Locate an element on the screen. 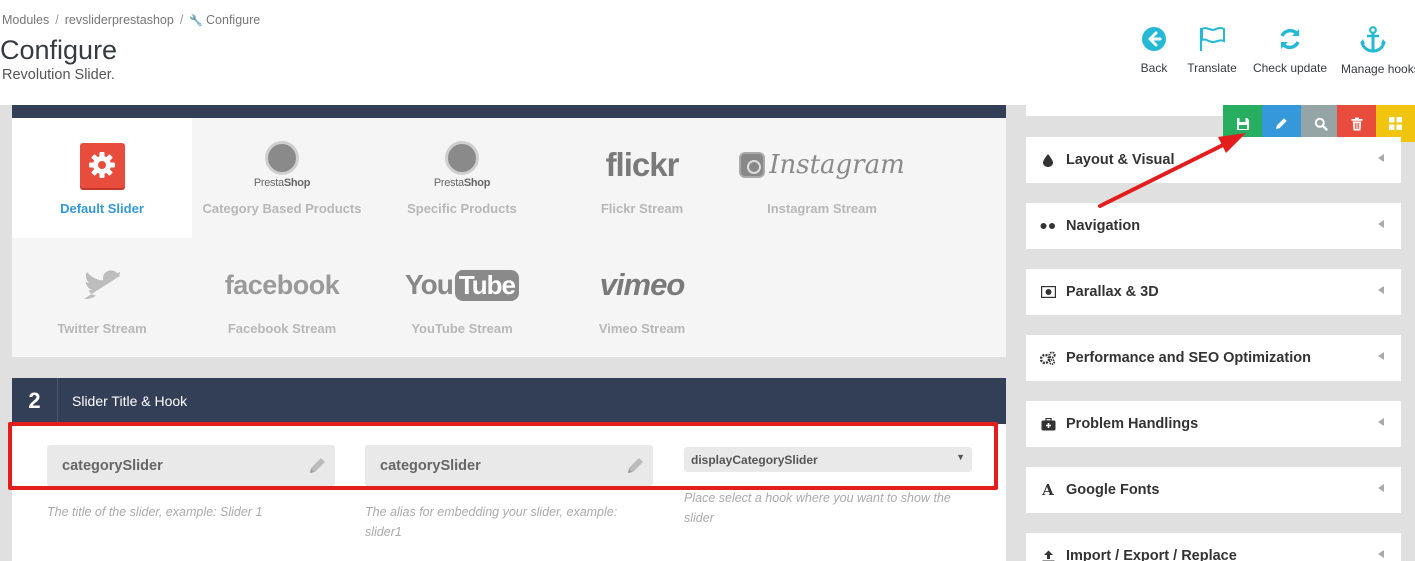 Image resolution: width=1415 pixels, height=561 pixels. font-icon: A is located at coordinates (1048, 489).